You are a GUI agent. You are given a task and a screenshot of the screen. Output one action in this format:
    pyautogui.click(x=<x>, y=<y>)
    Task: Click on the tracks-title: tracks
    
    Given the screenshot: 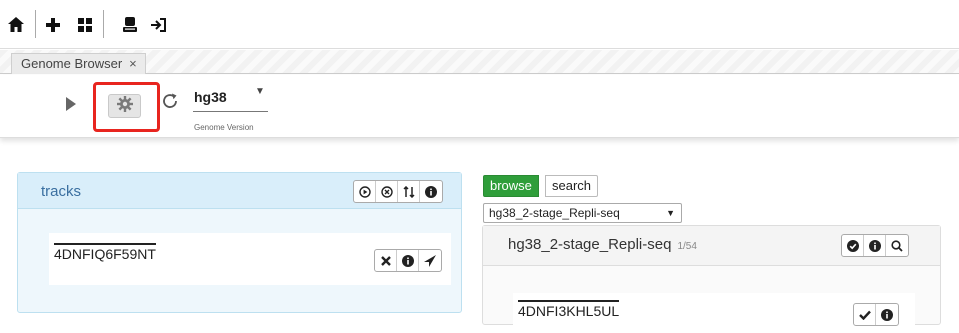 What is the action you would take?
    pyautogui.click(x=61, y=191)
    